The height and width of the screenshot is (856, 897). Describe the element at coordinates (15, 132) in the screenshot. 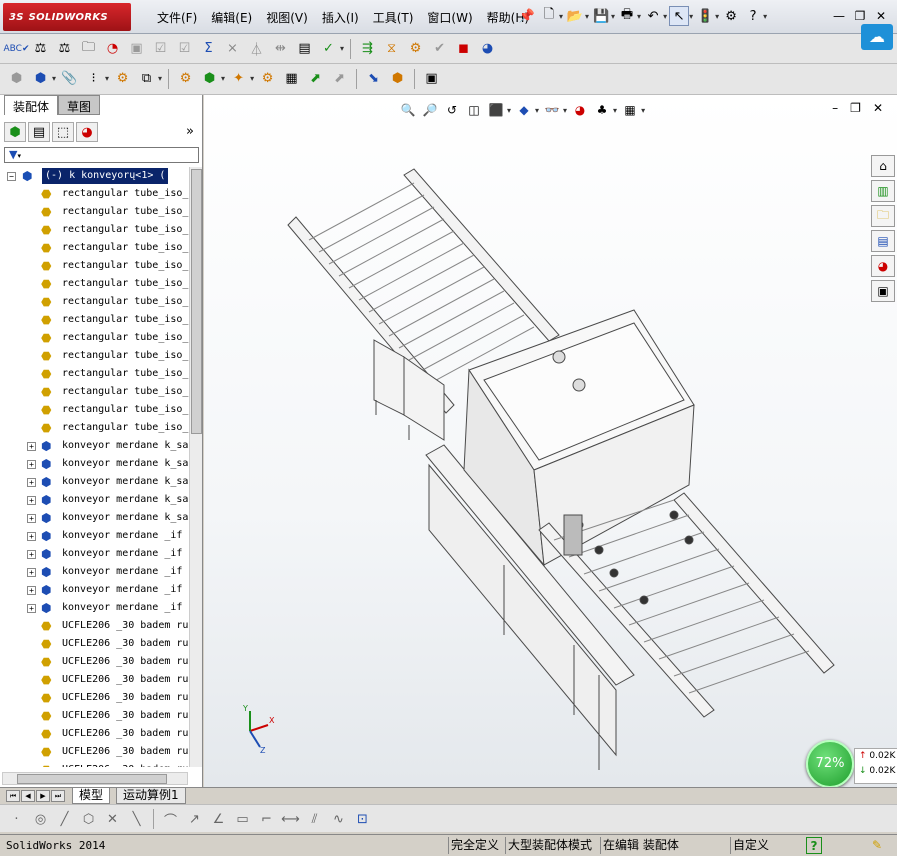

I see `feature-tree-icon: ⬢` at that location.